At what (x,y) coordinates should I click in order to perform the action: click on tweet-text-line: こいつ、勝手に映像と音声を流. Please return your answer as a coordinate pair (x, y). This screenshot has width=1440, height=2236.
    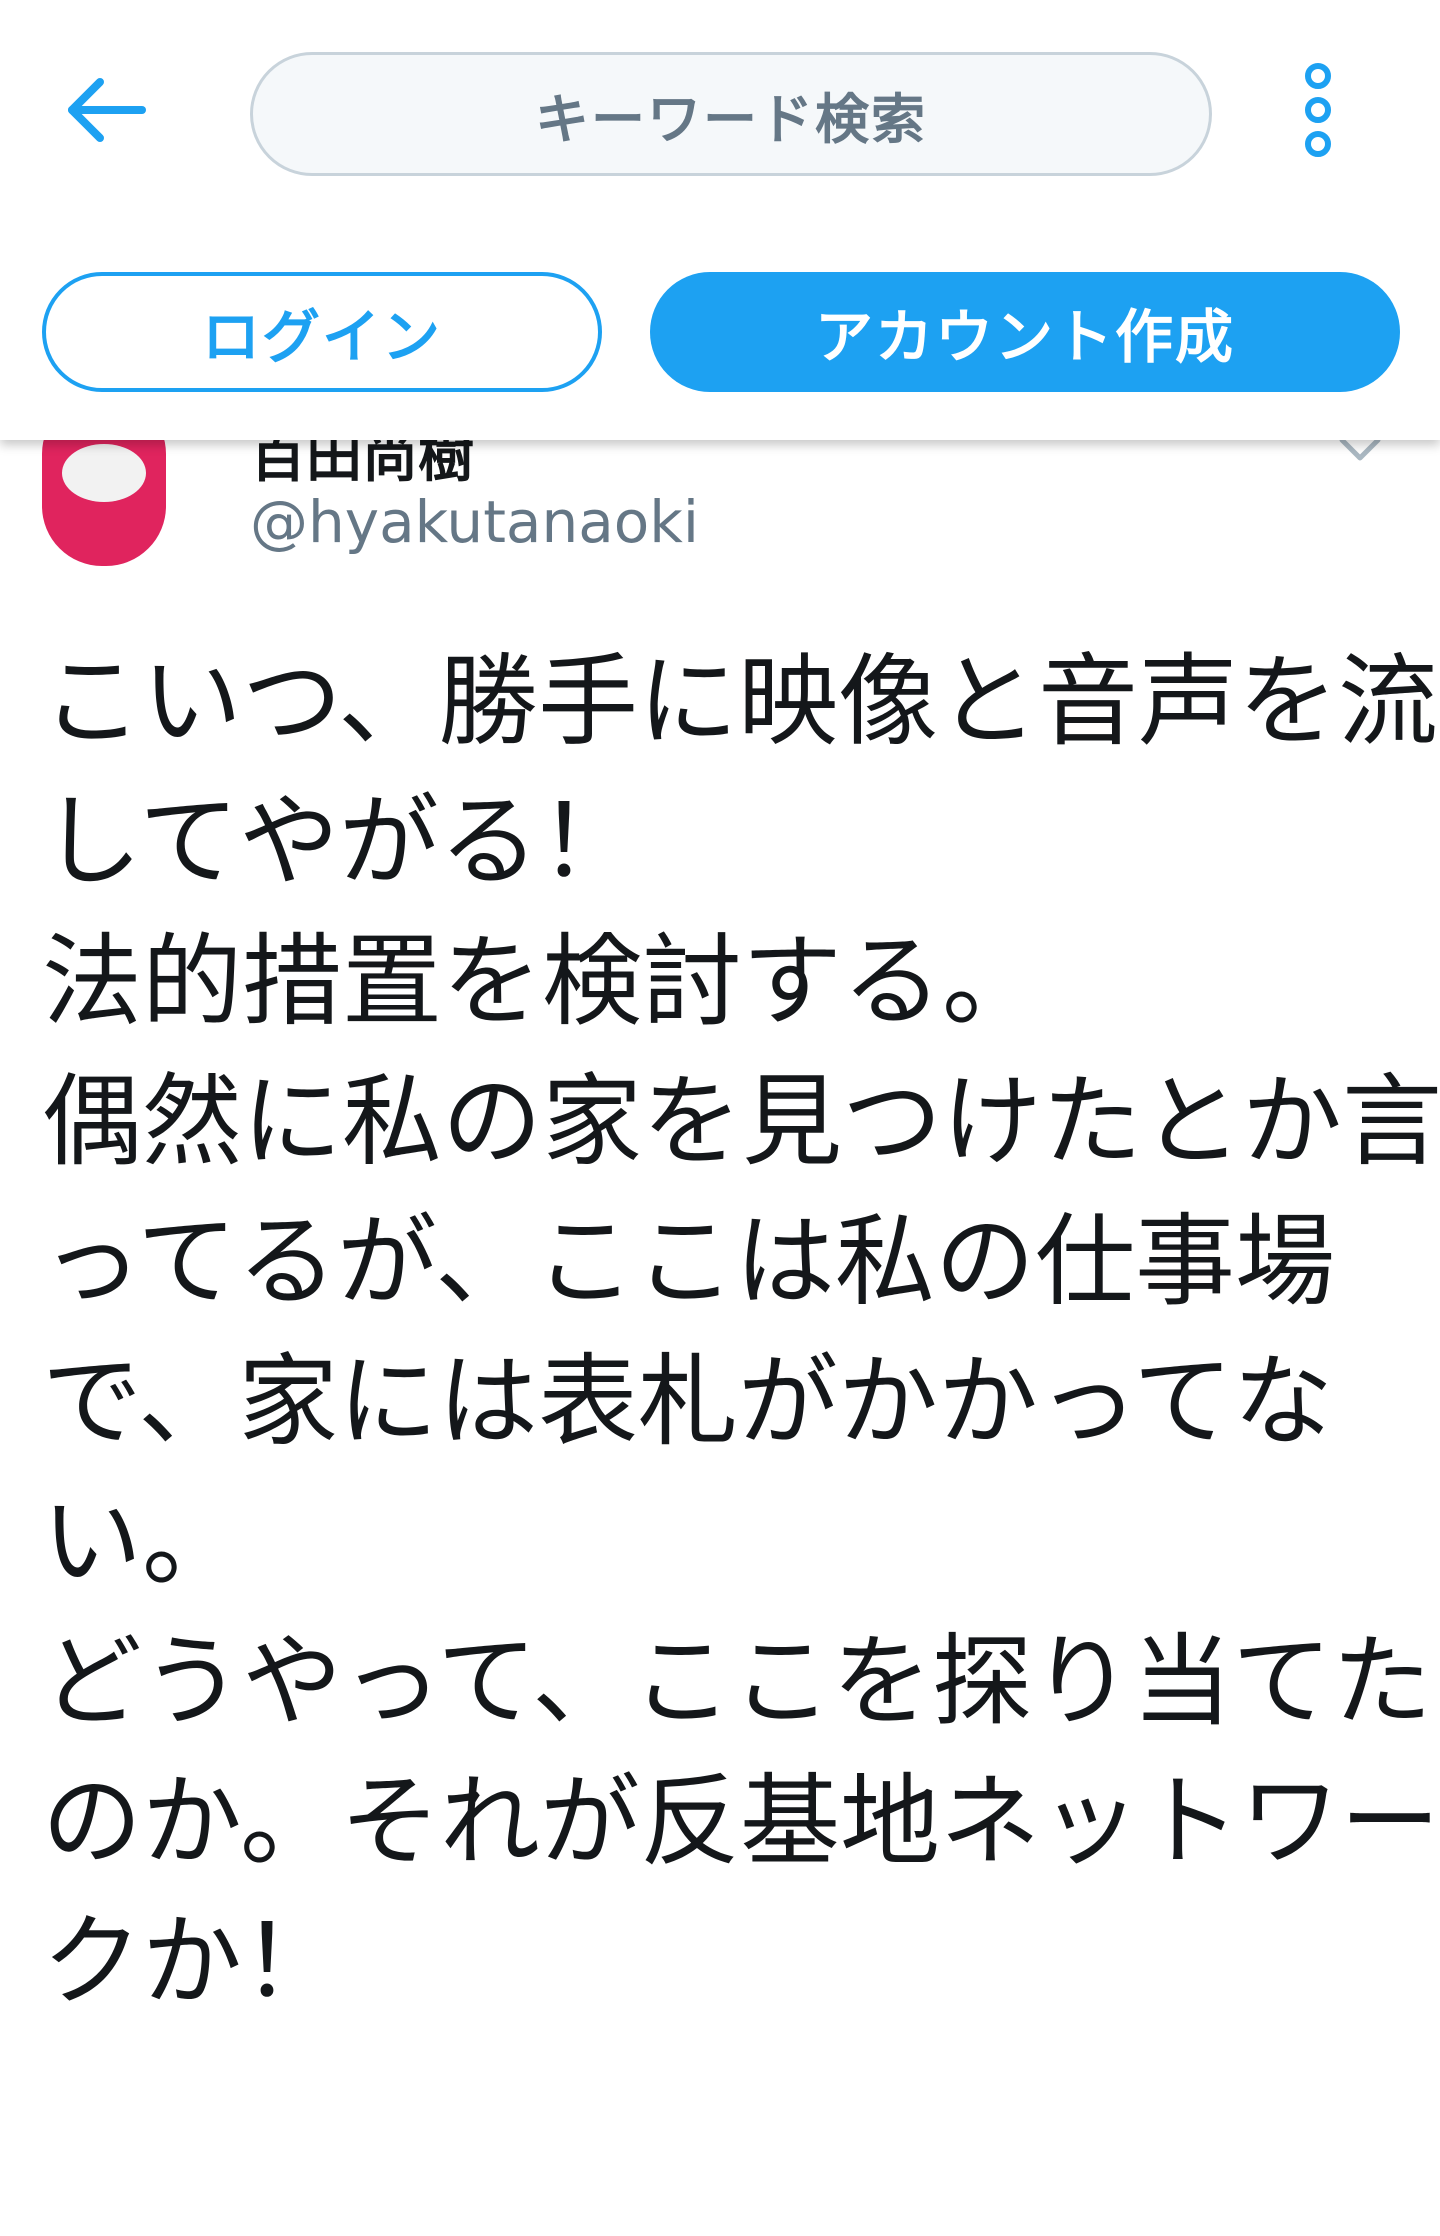
    Looking at the image, I should click on (740, 701).